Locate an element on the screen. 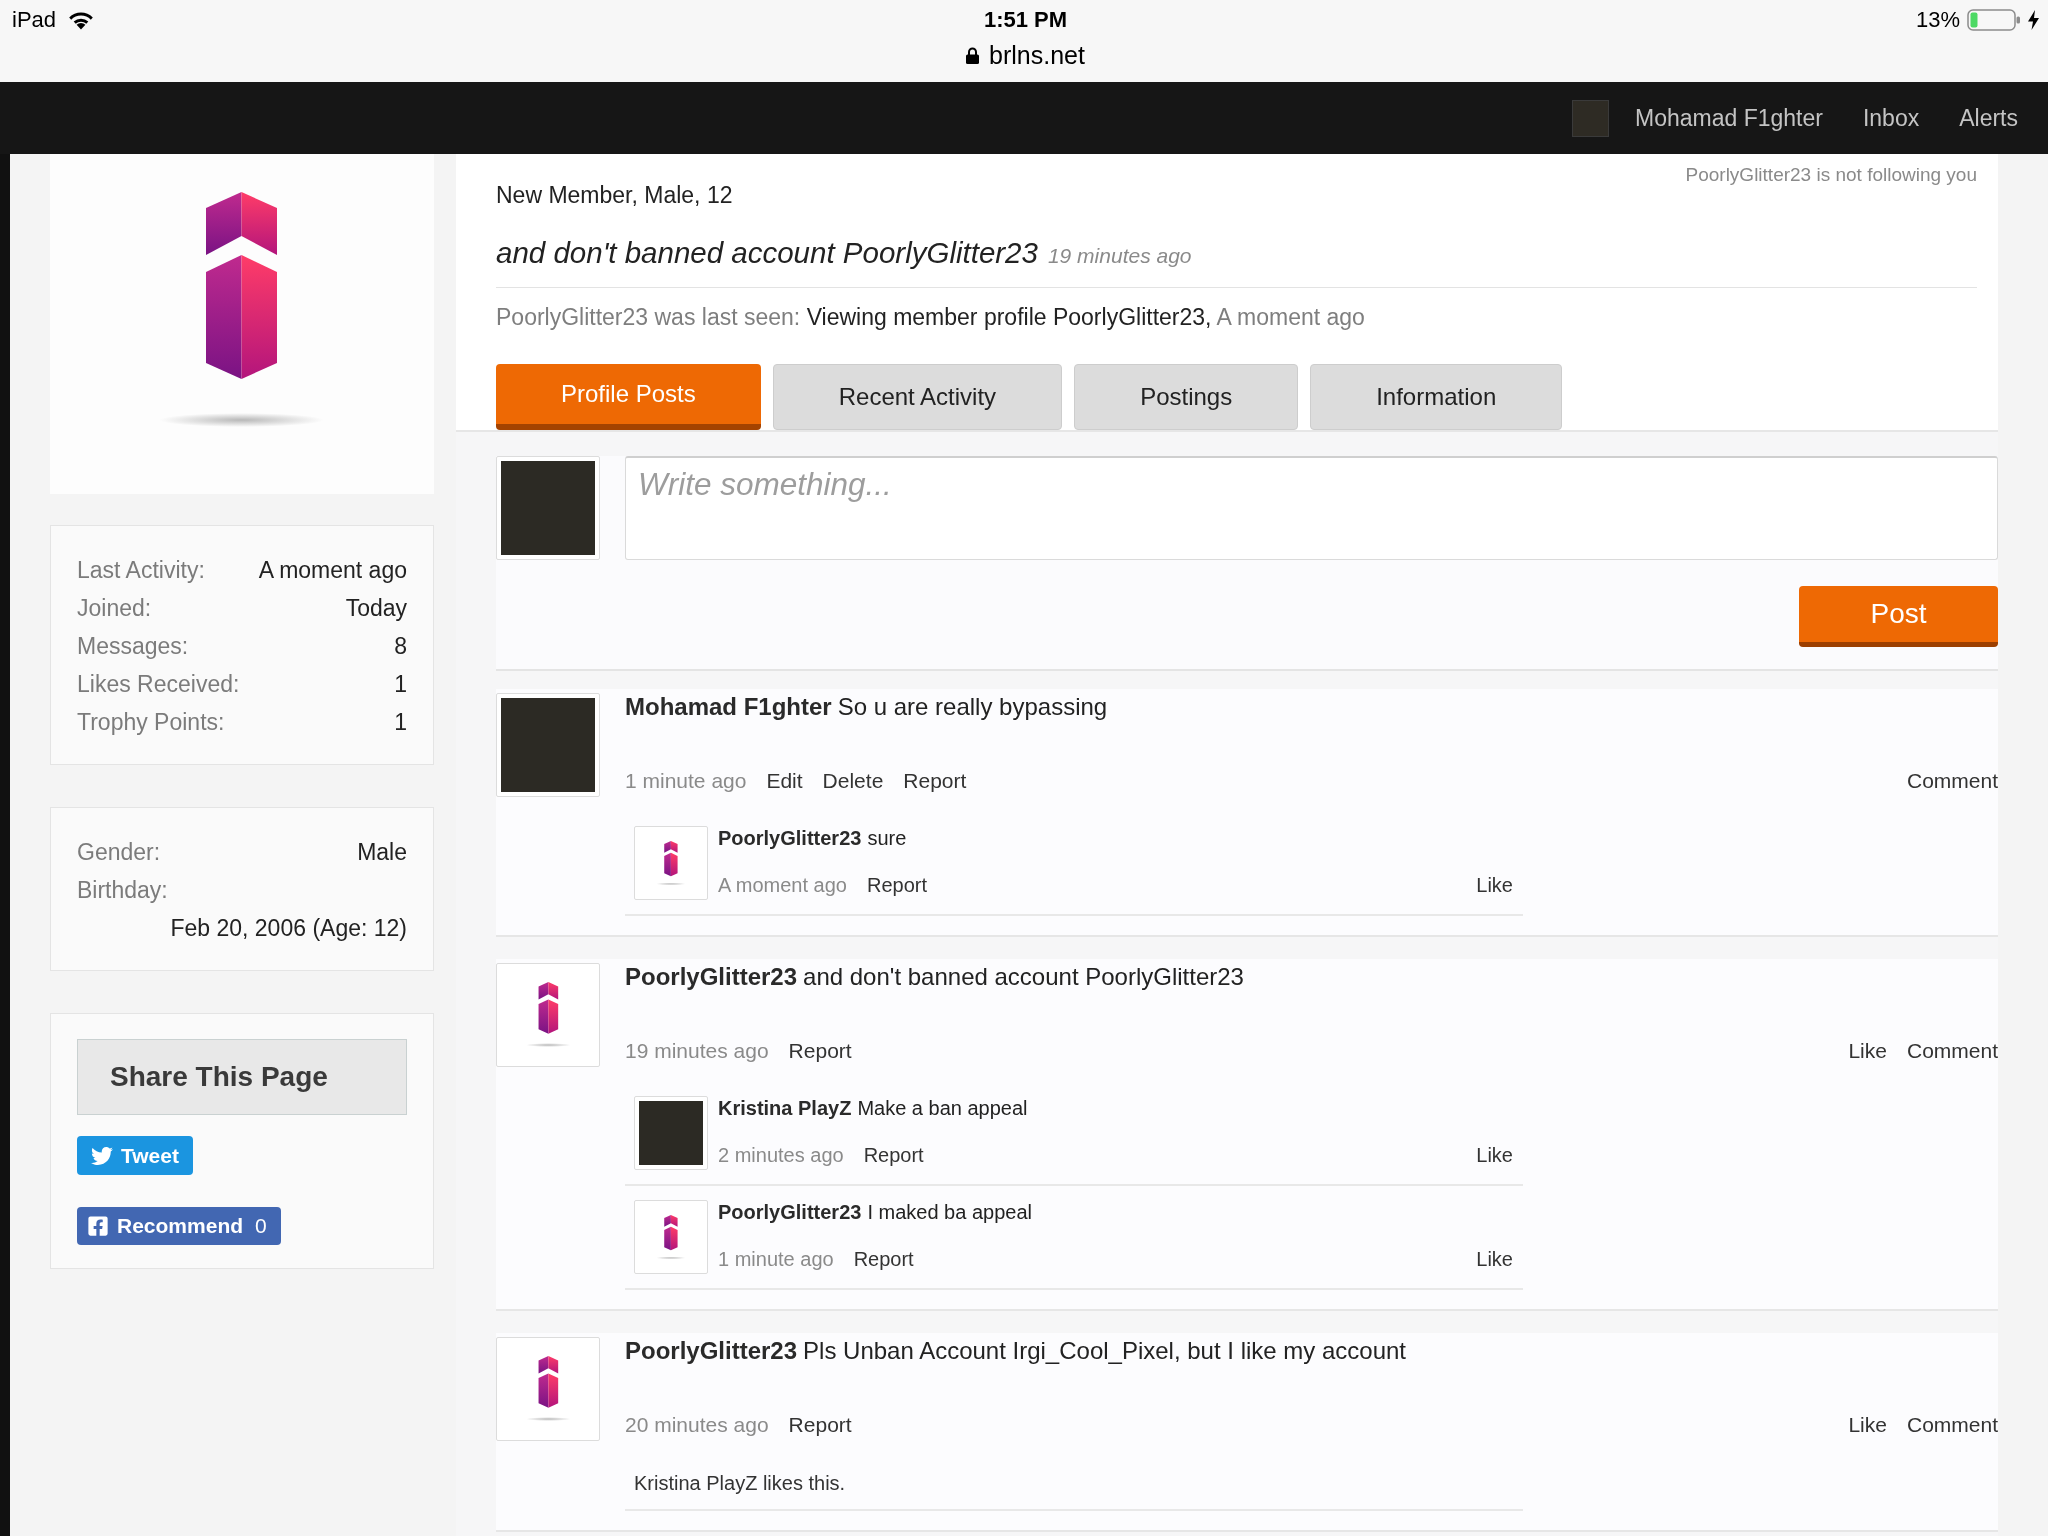 Image resolution: width=2048 pixels, height=1536 pixels. stat-value: 8 is located at coordinates (400, 646).